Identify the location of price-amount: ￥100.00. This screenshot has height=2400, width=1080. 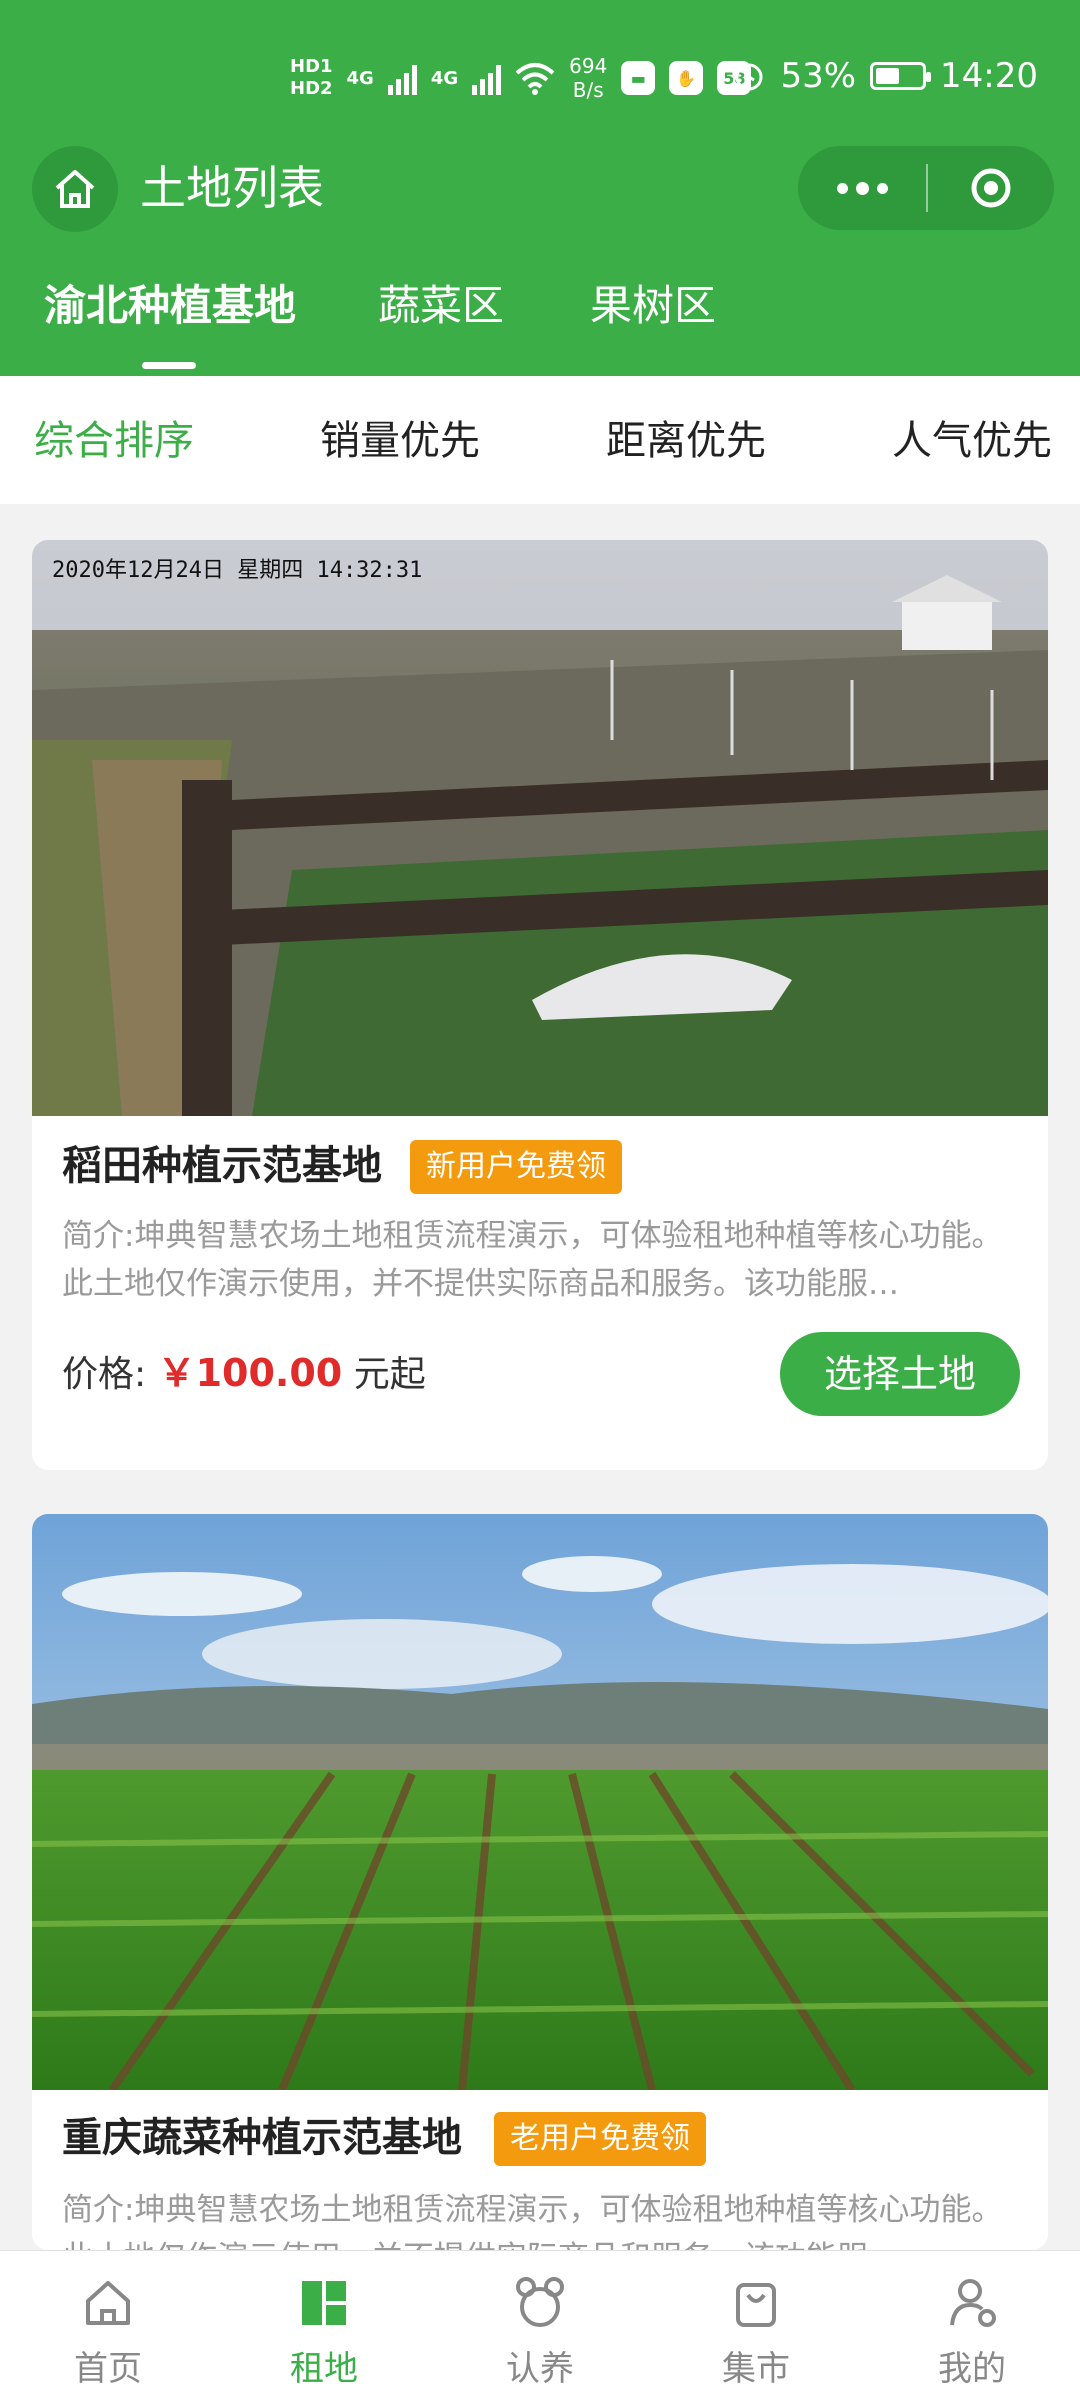
(250, 1373).